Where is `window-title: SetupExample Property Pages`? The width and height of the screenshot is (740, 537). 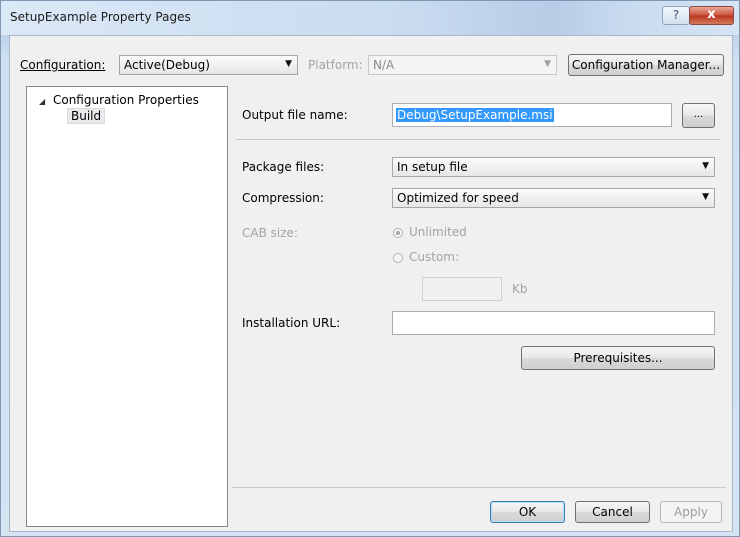 window-title: SetupExample Property Pages is located at coordinates (100, 17).